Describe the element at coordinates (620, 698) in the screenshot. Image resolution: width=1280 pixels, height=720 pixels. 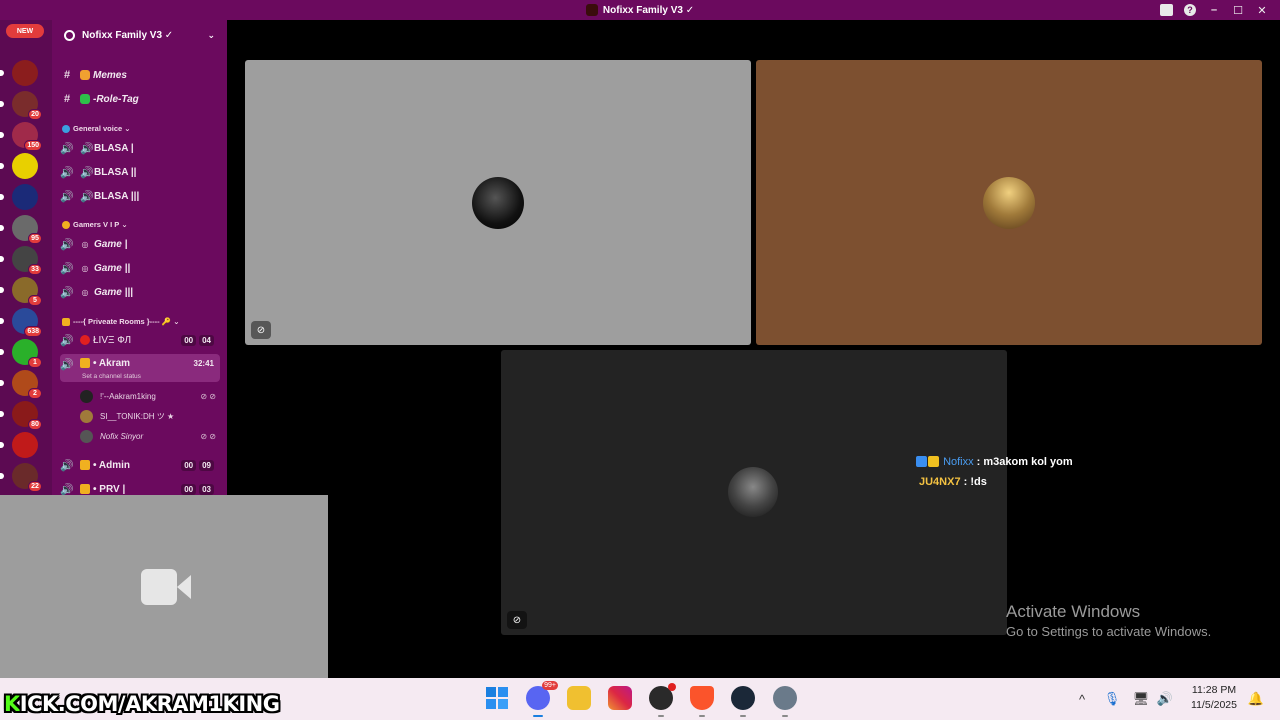
I see `instagram-button` at that location.